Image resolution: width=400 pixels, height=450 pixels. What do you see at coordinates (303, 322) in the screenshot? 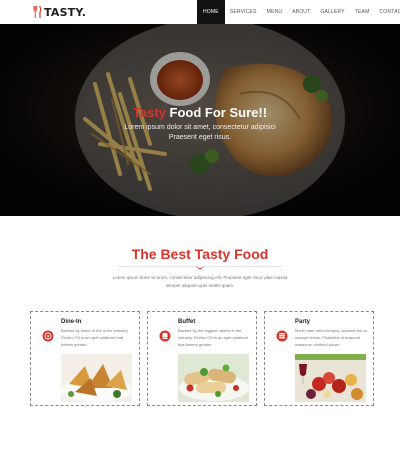
I see `card-title: Party` at bounding box center [303, 322].